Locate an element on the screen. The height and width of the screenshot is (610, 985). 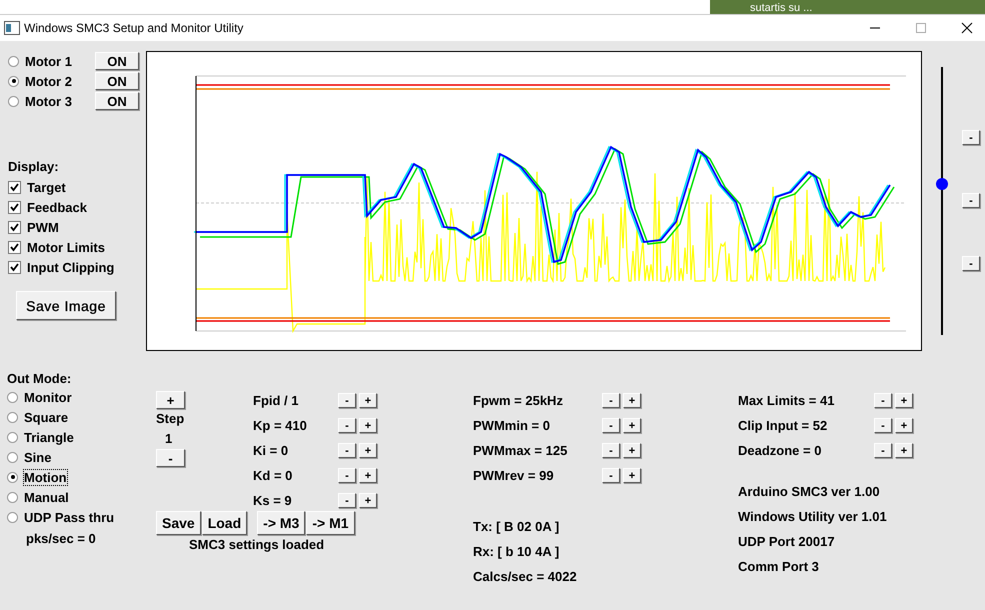
comms-text: Tx: [ B 02 0A ] is located at coordinates (516, 527).